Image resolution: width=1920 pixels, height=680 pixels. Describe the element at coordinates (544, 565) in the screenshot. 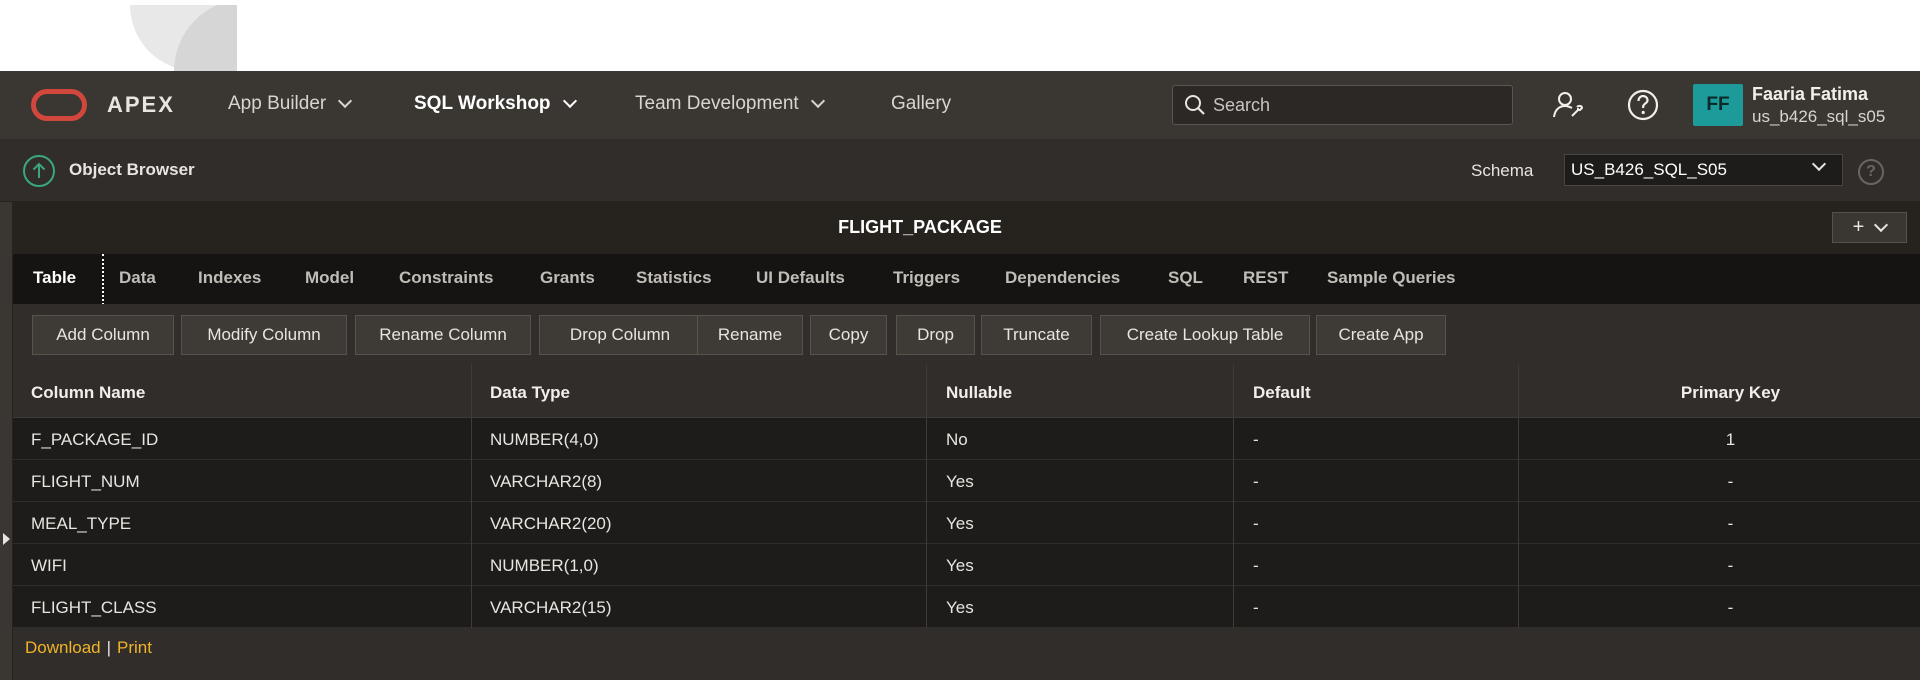

I see `cell-data-type: NUMBER(1,0)` at that location.